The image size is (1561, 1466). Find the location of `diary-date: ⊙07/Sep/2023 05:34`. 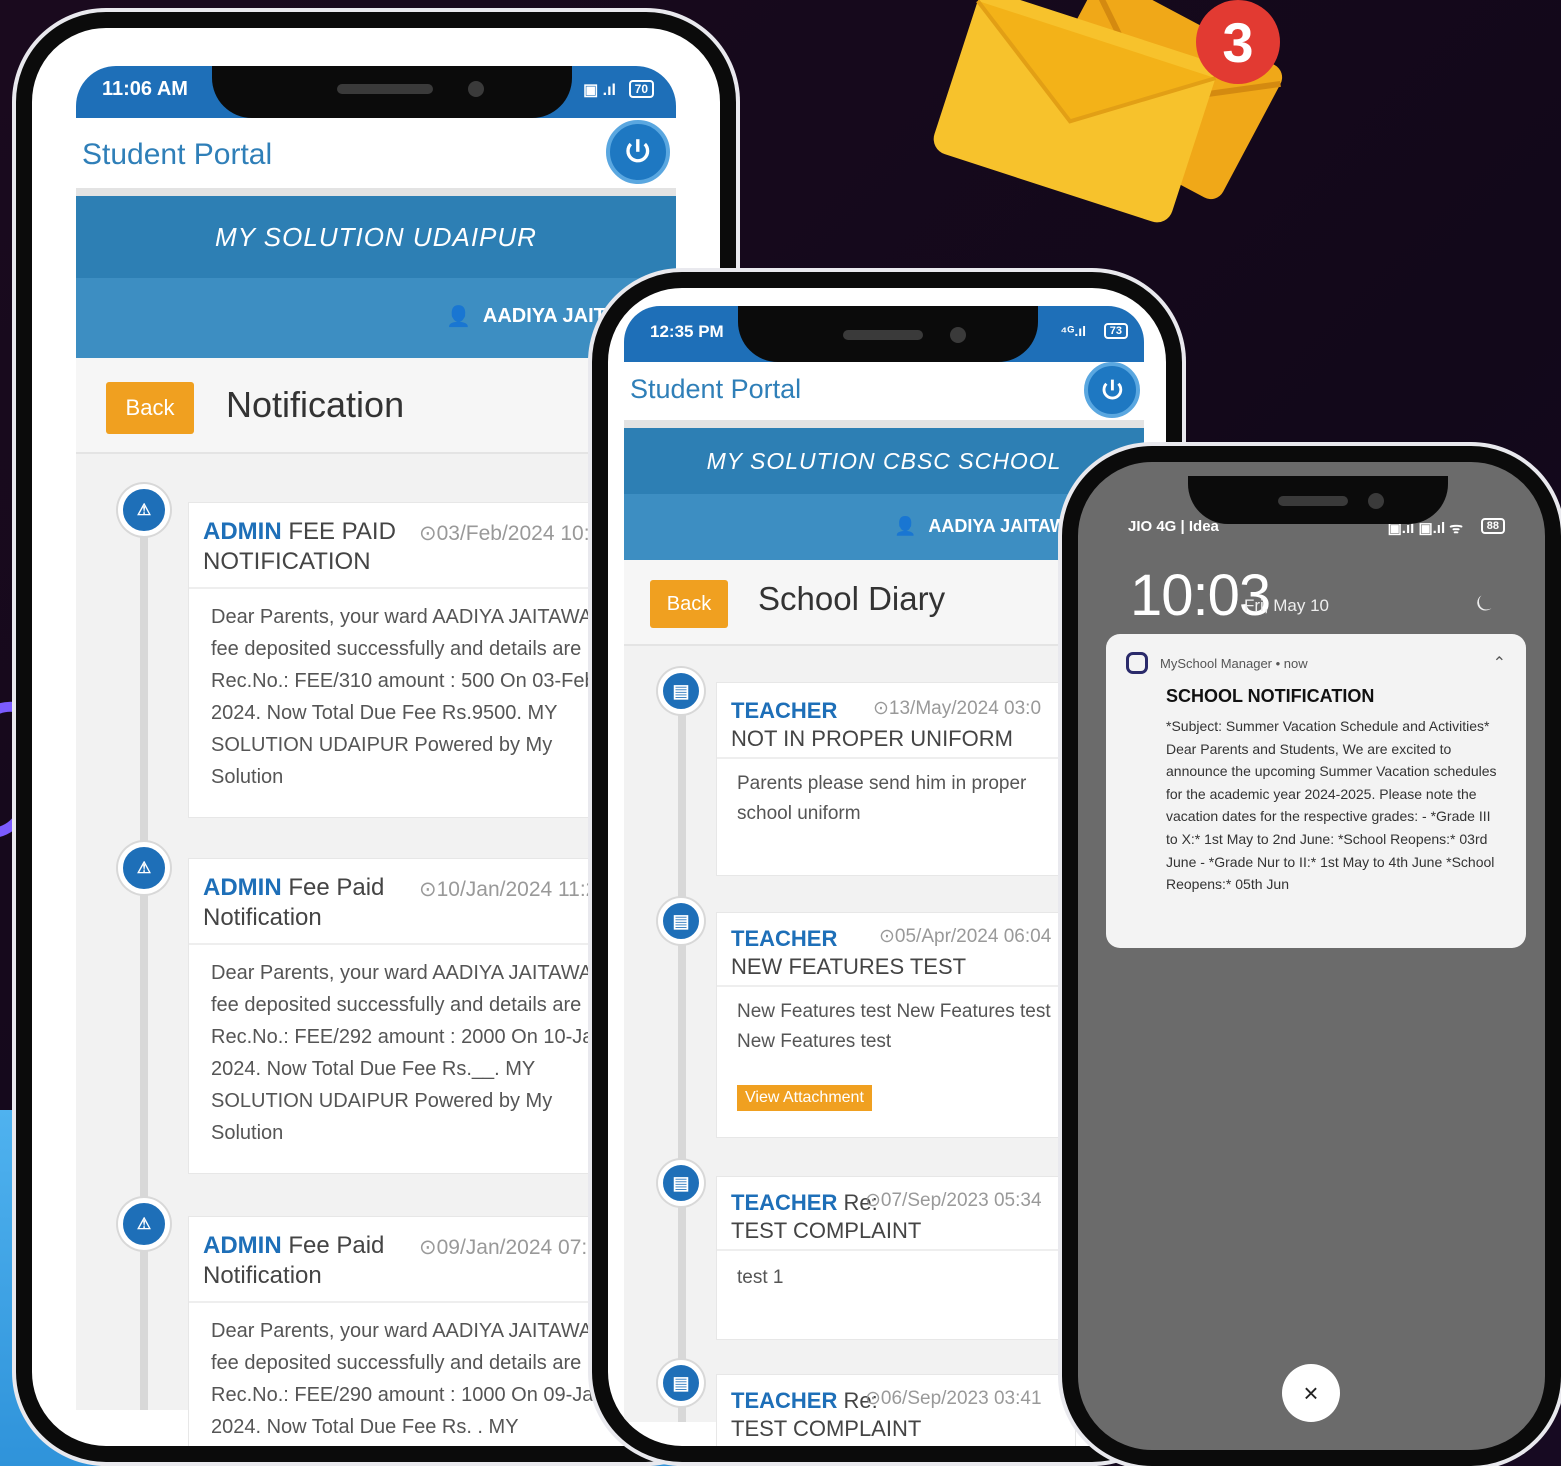

diary-date: ⊙07/Sep/2023 05:34 is located at coordinates (953, 1200).